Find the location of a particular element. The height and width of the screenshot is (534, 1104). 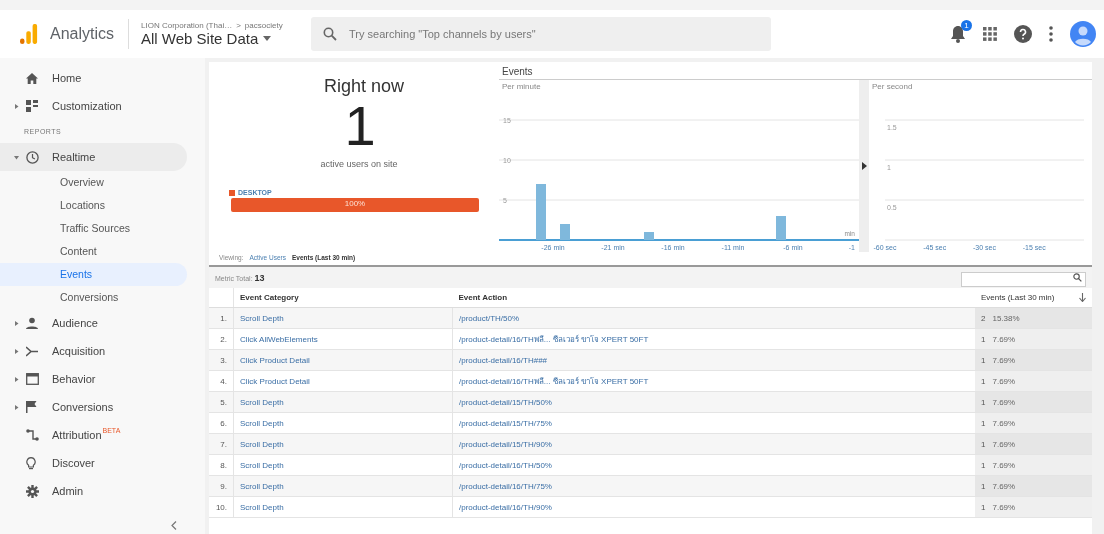

product-name: Analytics is located at coordinates (82, 34).